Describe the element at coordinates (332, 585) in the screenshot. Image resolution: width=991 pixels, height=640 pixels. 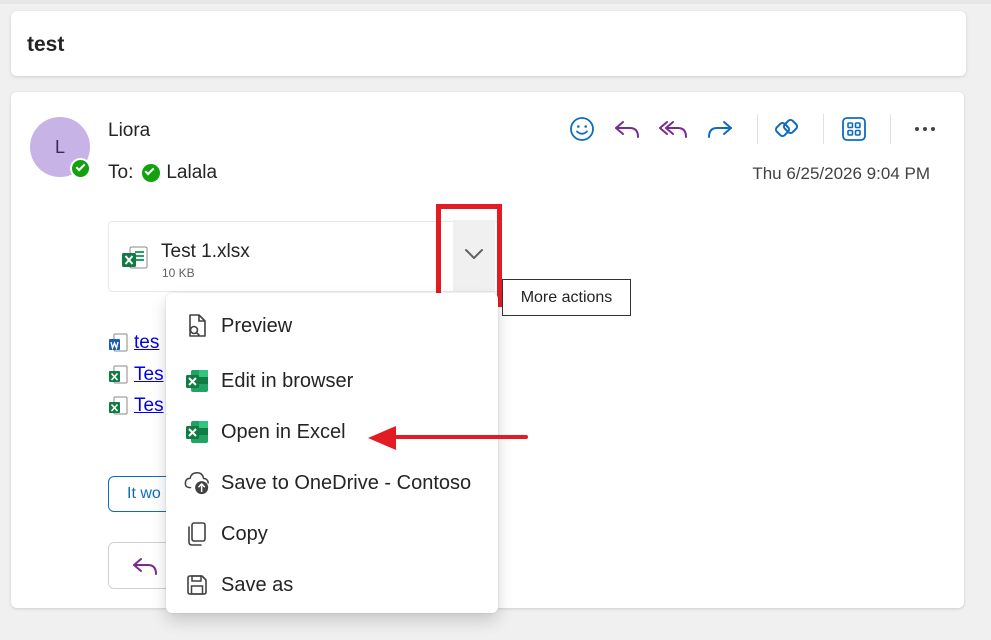
I see `menu-item-save-as: Save as` at that location.